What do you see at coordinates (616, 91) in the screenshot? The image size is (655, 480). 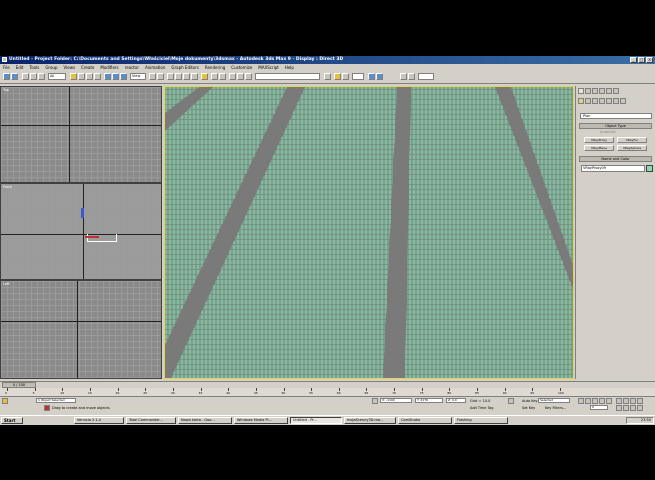 I see `utilities-tab-icon` at bounding box center [616, 91].